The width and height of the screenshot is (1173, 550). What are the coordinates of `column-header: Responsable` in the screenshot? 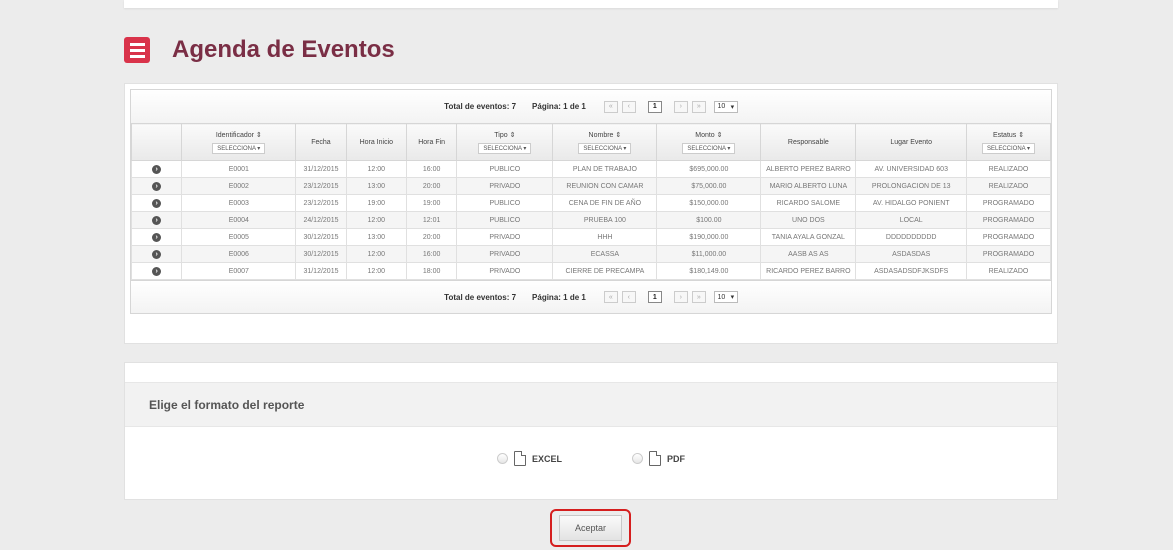 It's located at (808, 142).